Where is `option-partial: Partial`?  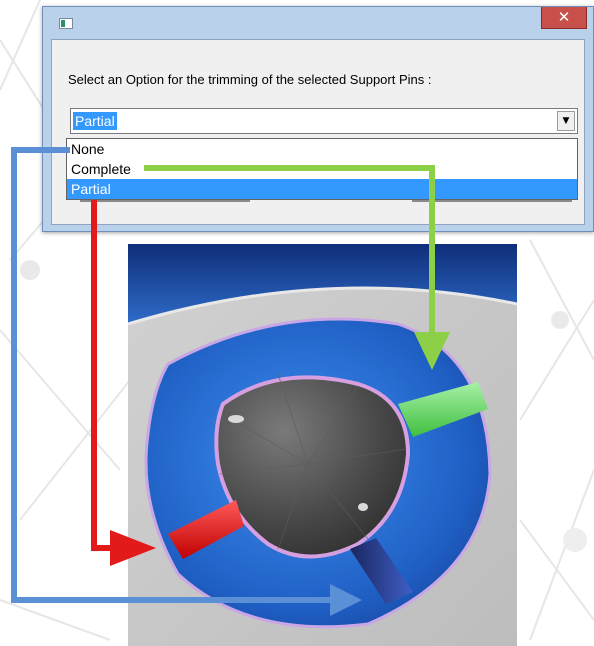 option-partial: Partial is located at coordinates (322, 189).